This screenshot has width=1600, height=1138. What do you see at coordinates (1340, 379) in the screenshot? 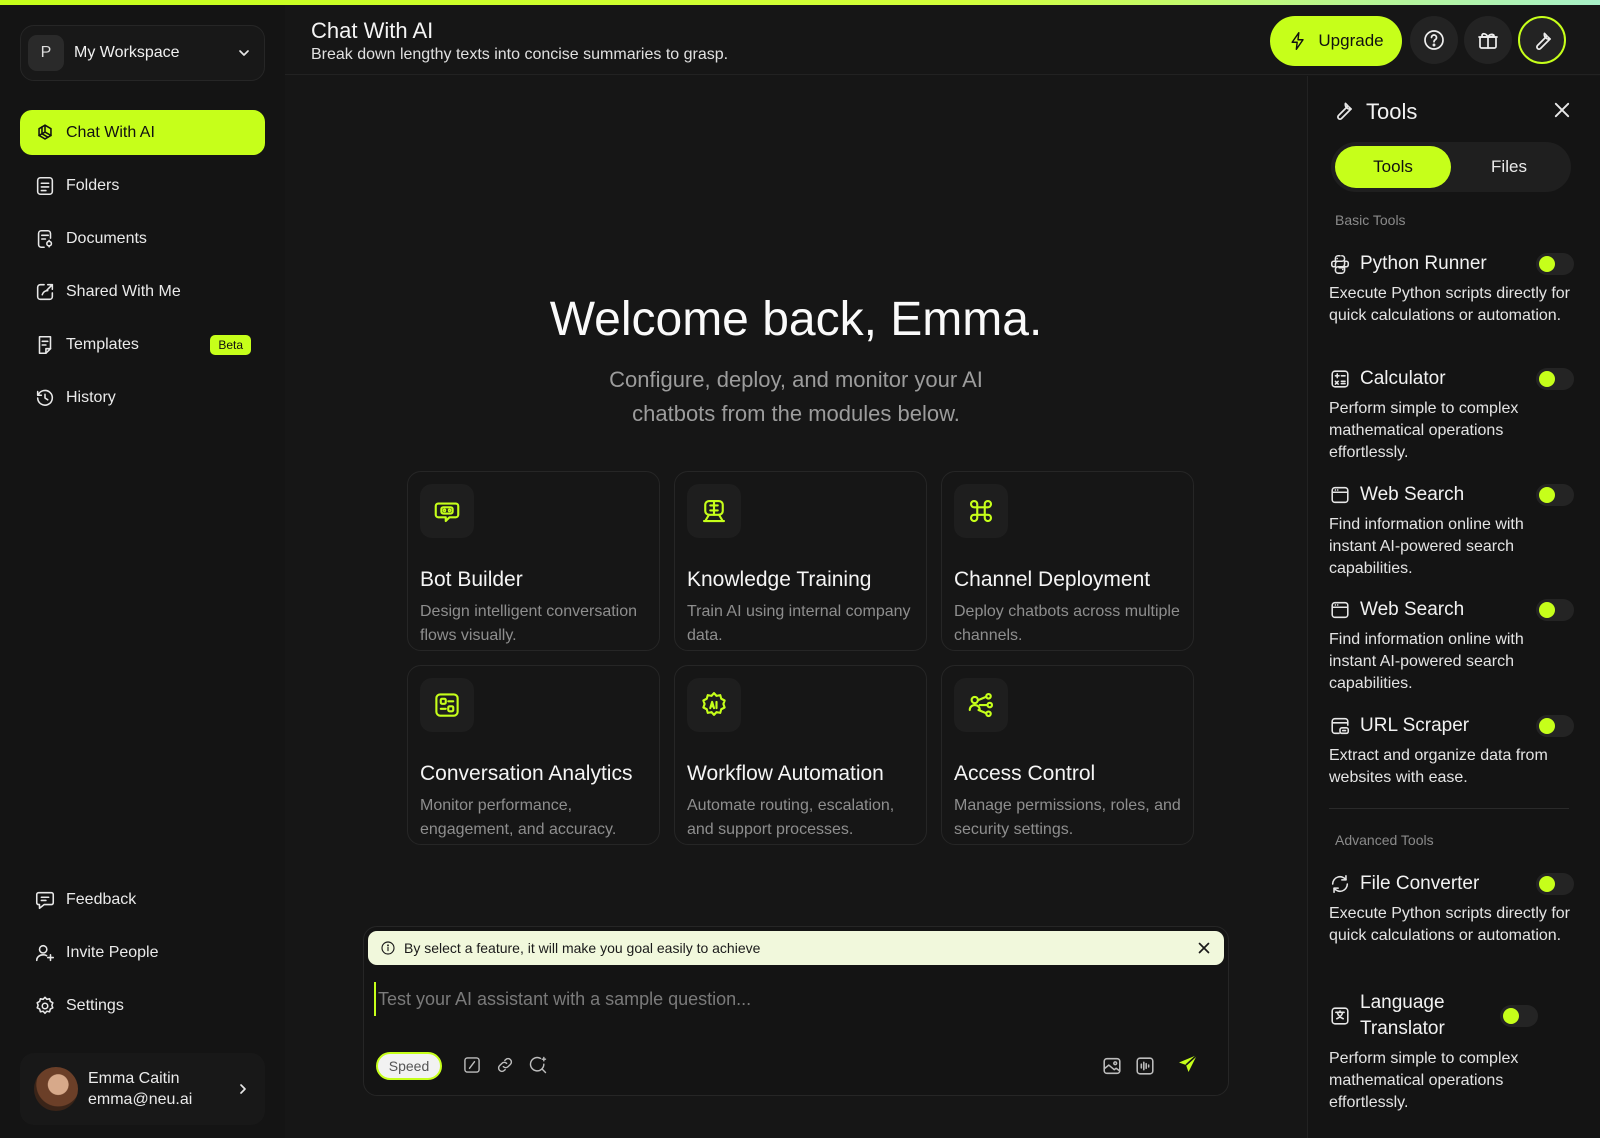
I see `calculator-icon` at bounding box center [1340, 379].